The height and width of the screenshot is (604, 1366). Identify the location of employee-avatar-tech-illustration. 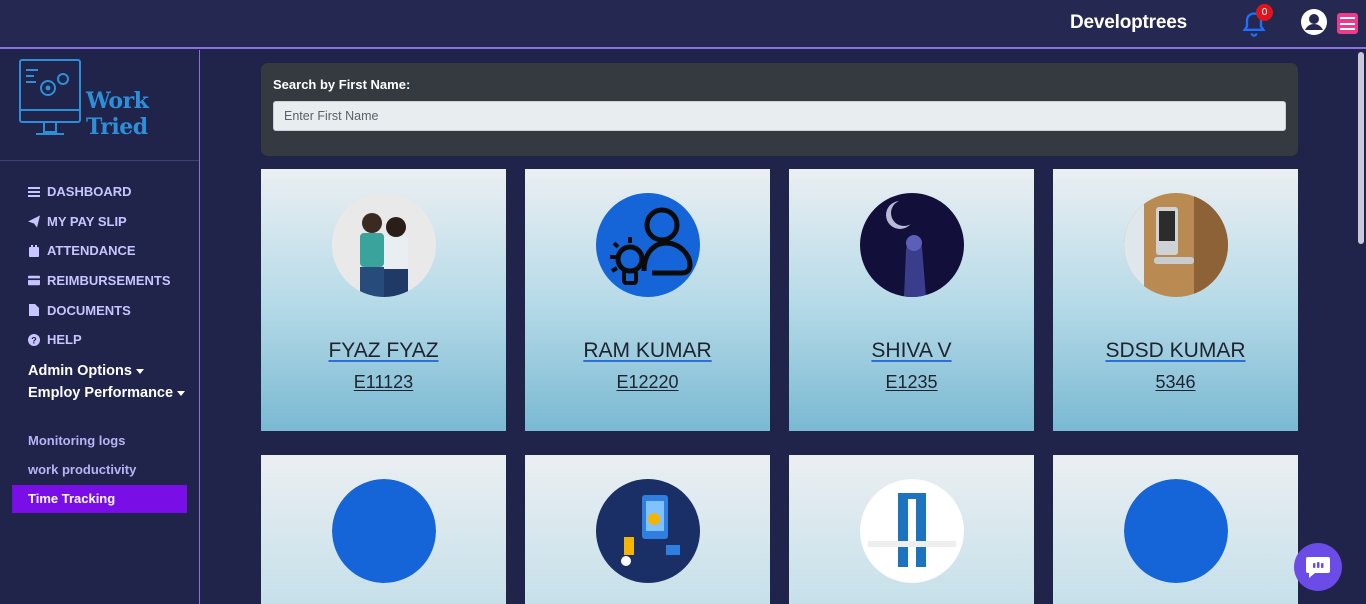
(648, 531).